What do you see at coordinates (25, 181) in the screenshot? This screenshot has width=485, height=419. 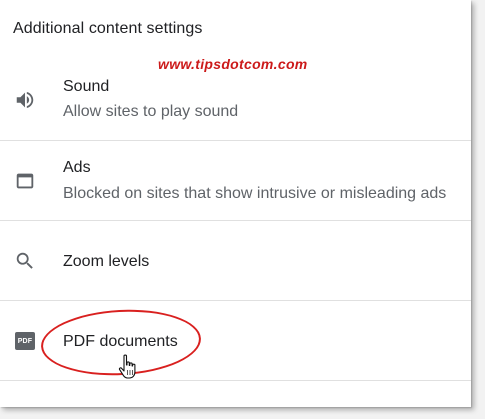 I see `window-icon` at bounding box center [25, 181].